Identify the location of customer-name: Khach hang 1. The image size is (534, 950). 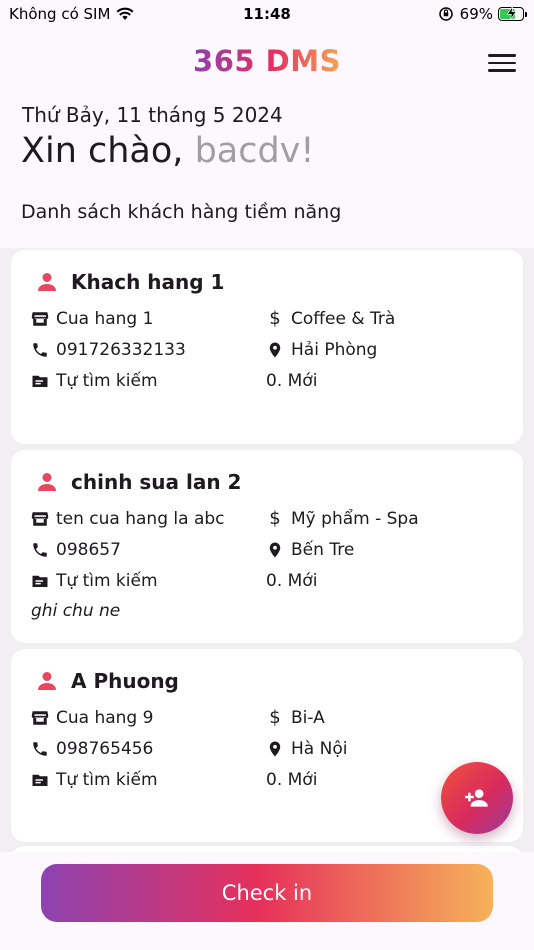
(148, 282).